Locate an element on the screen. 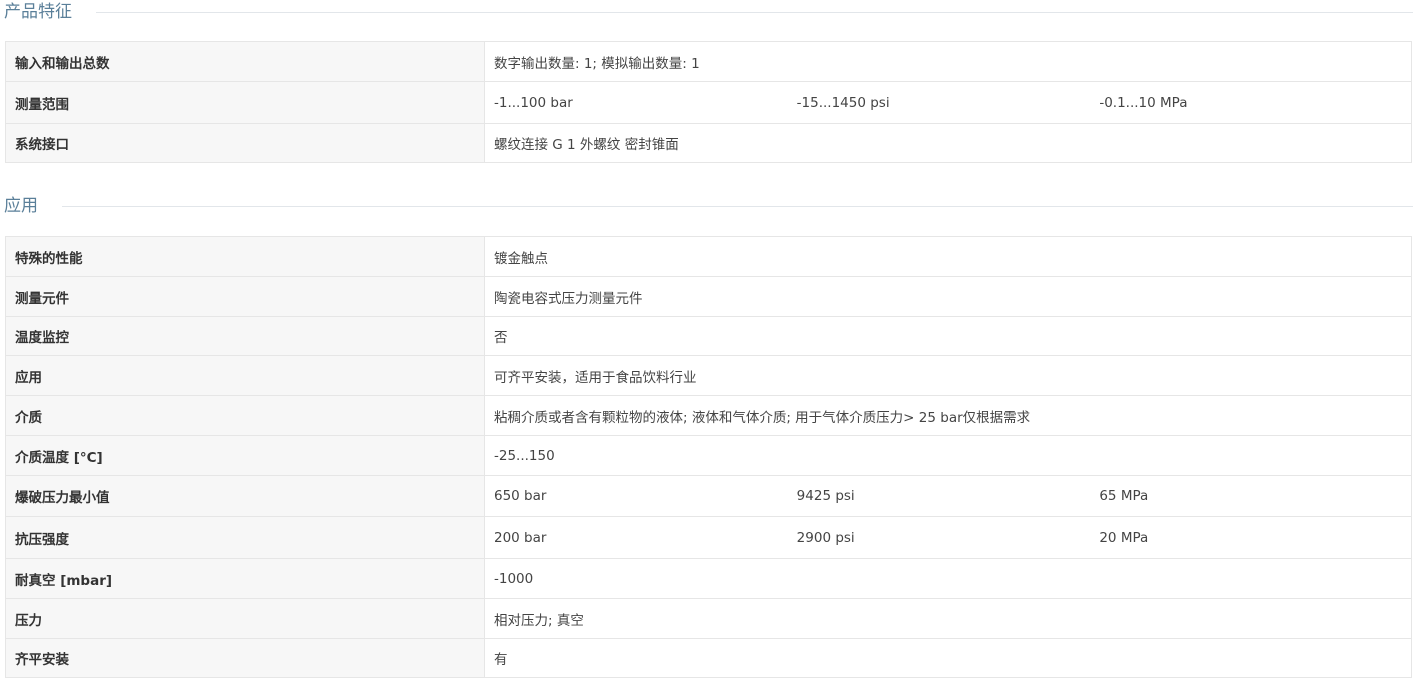 This screenshot has height=681, width=1415. row-label: 测量范围 is located at coordinates (245, 102).